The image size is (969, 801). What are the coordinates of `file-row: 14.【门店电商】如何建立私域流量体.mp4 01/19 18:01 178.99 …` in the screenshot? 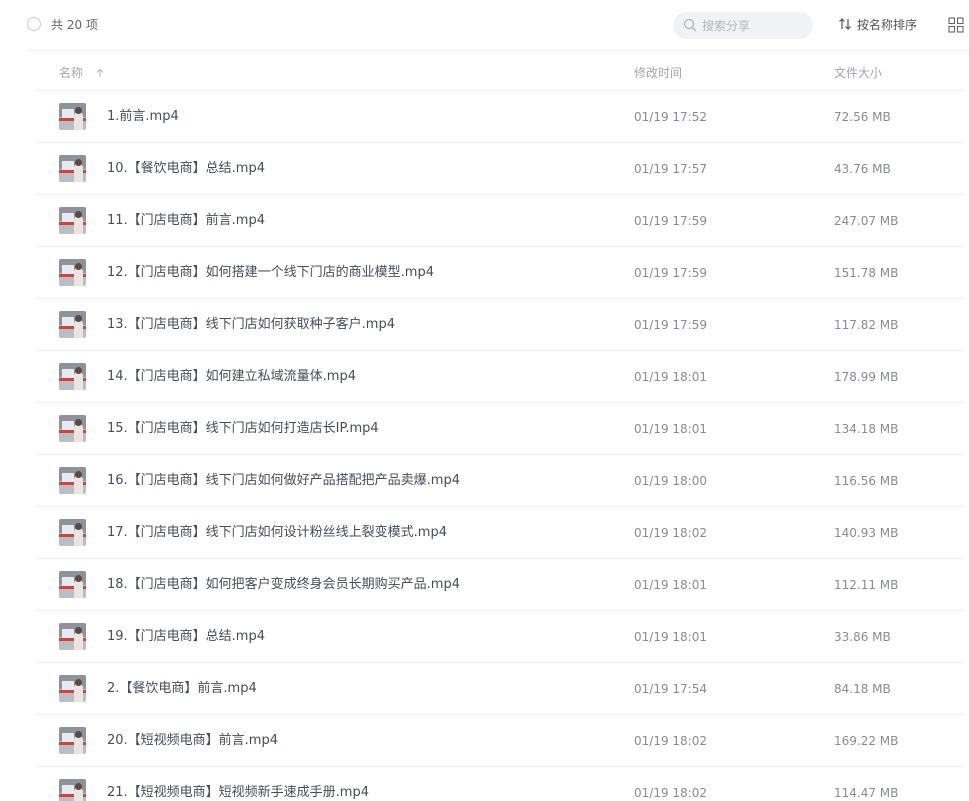 It's located at (500, 377).